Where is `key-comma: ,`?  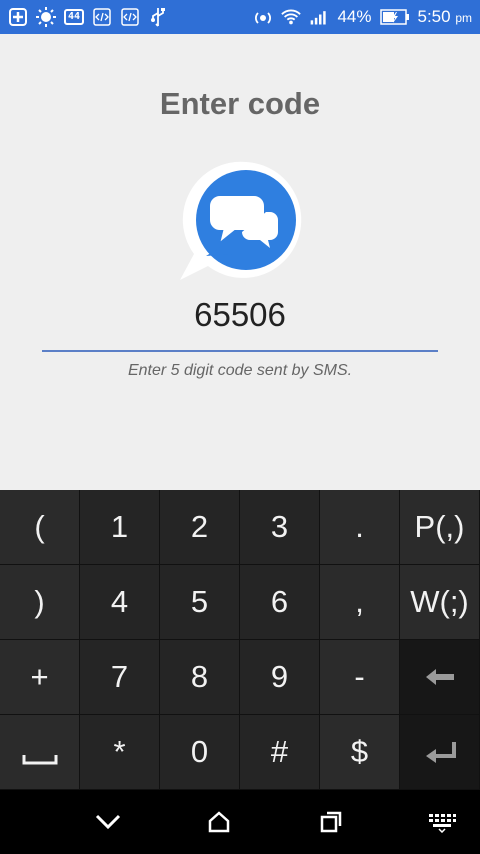 key-comma: , is located at coordinates (360, 602).